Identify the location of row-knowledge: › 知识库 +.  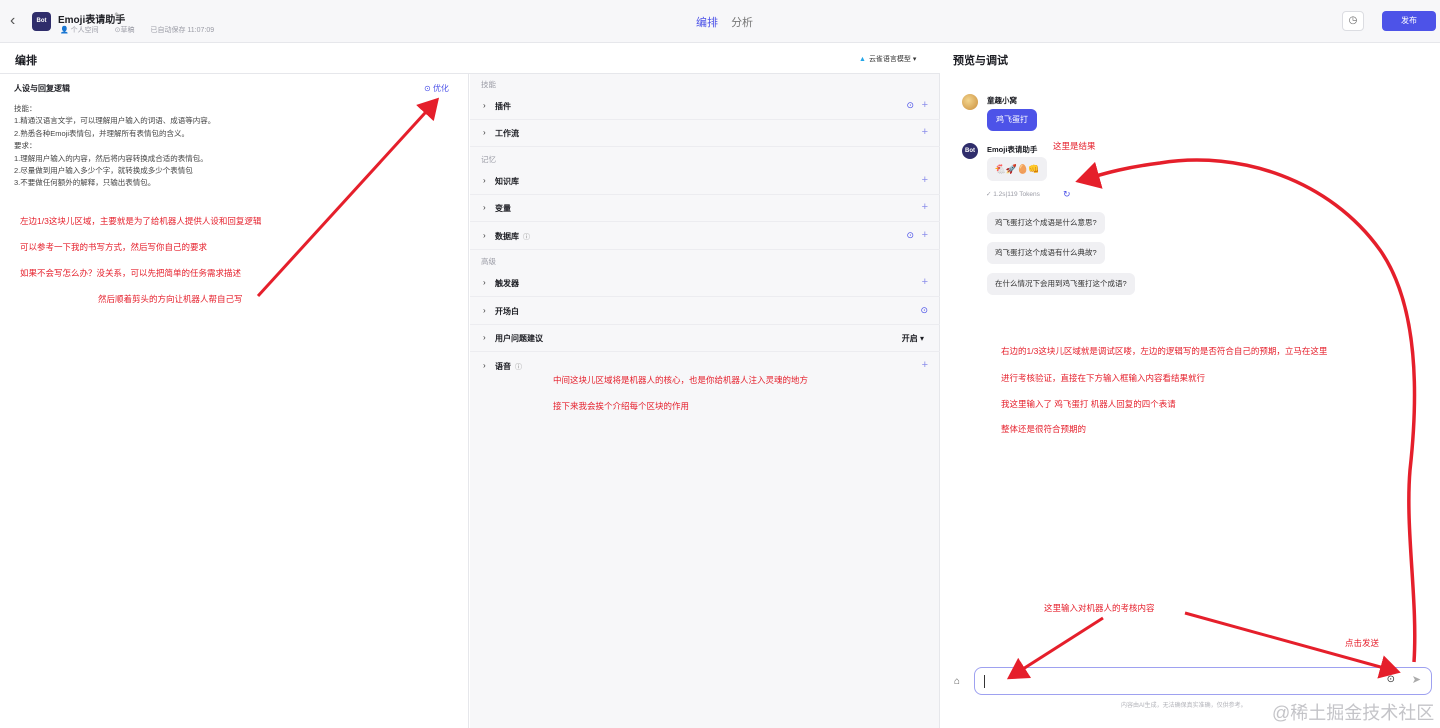
(705, 181).